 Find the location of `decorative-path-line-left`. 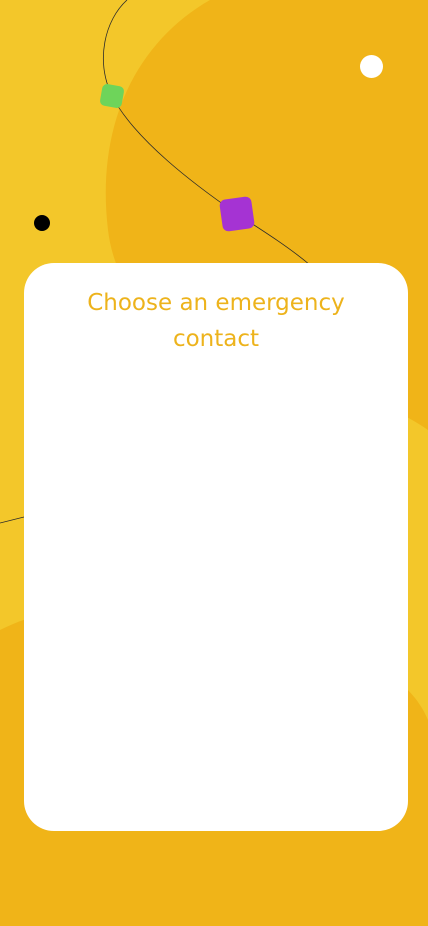

decorative-path-line-left is located at coordinates (12, 520).